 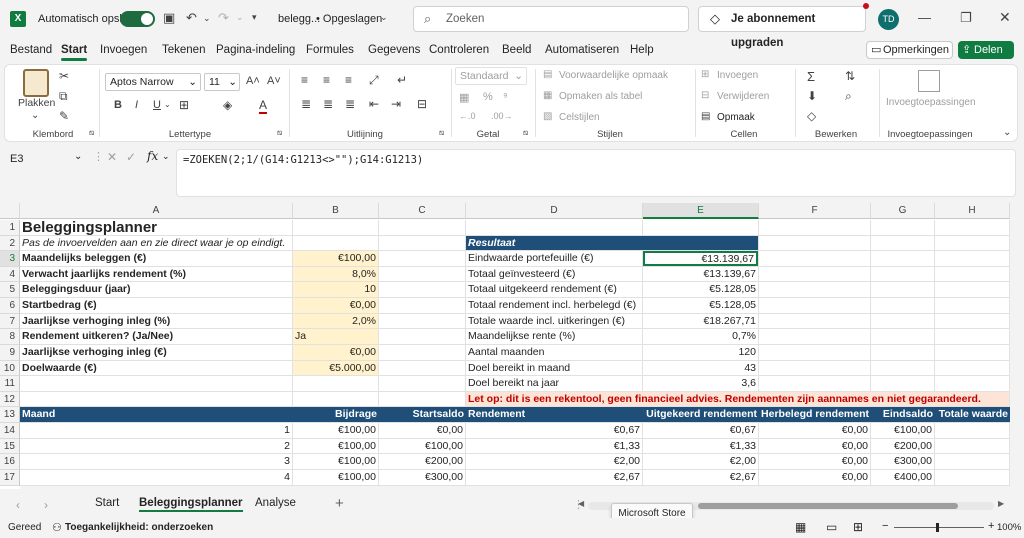 What do you see at coordinates (166, 156) in the screenshot?
I see `fx-chevron-icon: ⌄` at bounding box center [166, 156].